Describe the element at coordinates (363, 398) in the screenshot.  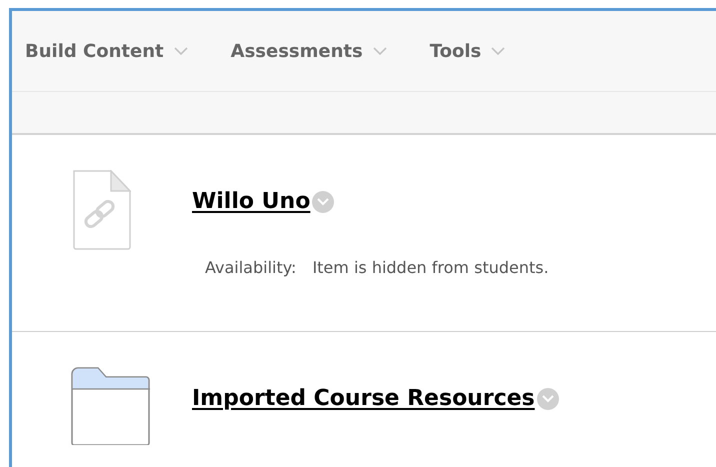
I see `item-title-link: Imported Course Resources` at that location.